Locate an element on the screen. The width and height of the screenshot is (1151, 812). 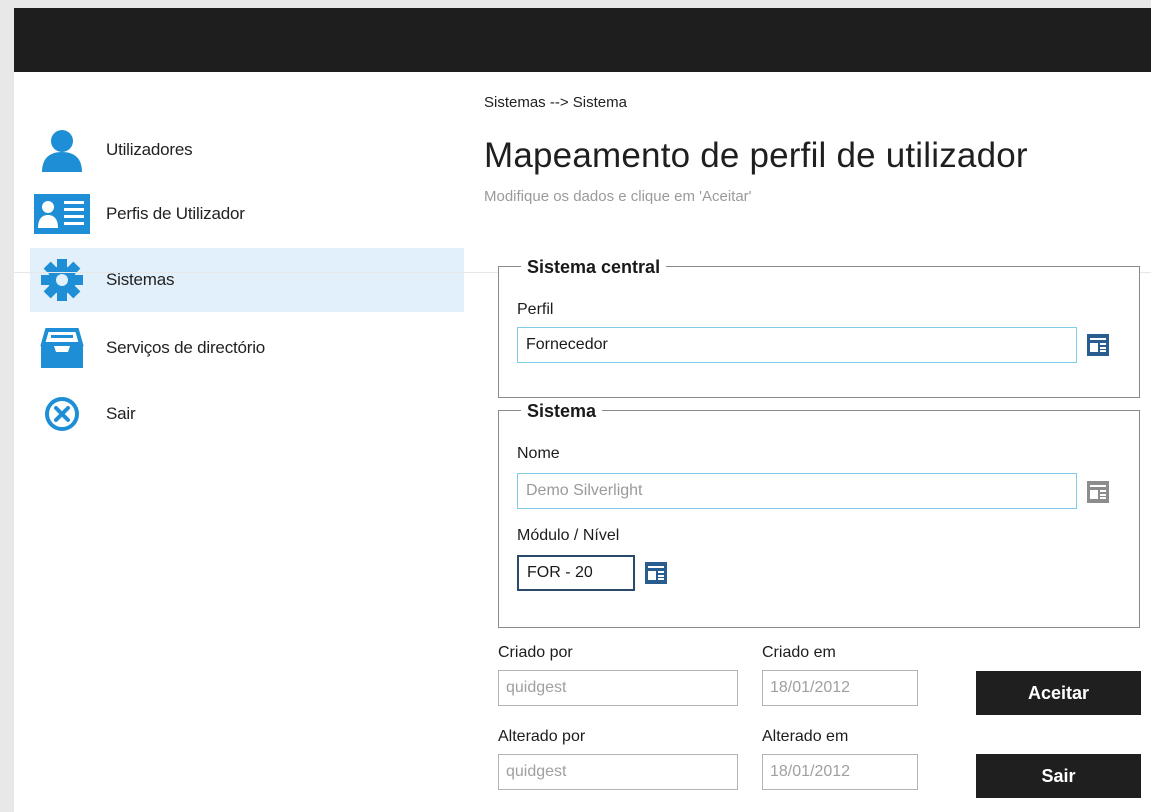
criado-em-field: 18/01/2012 is located at coordinates (840, 688).